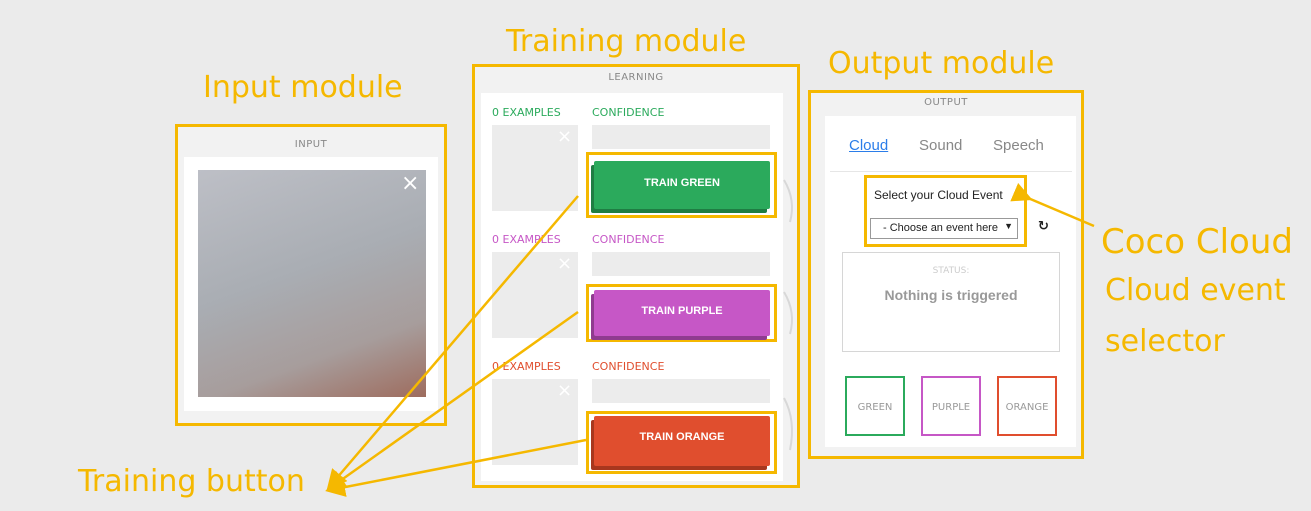  I want to click on output-box-purple: PURPLE, so click(951, 406).